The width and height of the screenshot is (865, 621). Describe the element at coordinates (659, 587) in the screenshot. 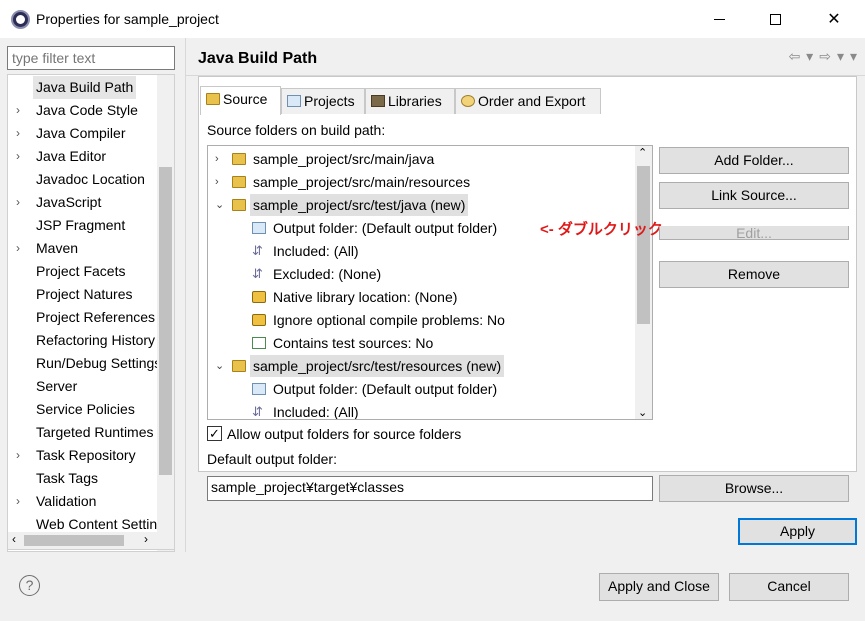

I see `apply-and-close-button: Apply and Close` at that location.